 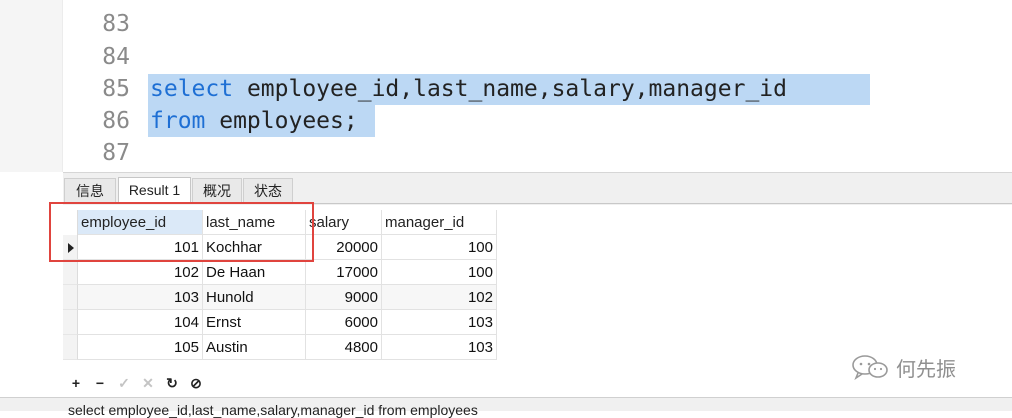 What do you see at coordinates (439, 222) in the screenshot?
I see `column-header: manager_id` at bounding box center [439, 222].